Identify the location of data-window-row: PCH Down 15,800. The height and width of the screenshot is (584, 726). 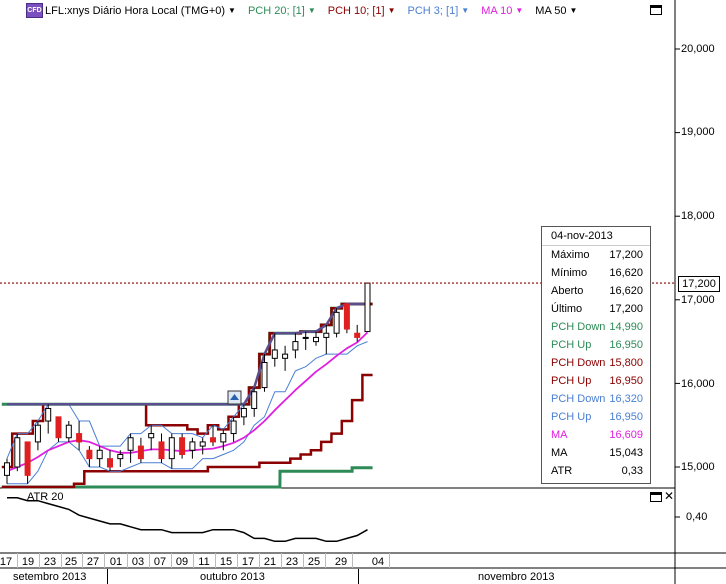
(596, 363).